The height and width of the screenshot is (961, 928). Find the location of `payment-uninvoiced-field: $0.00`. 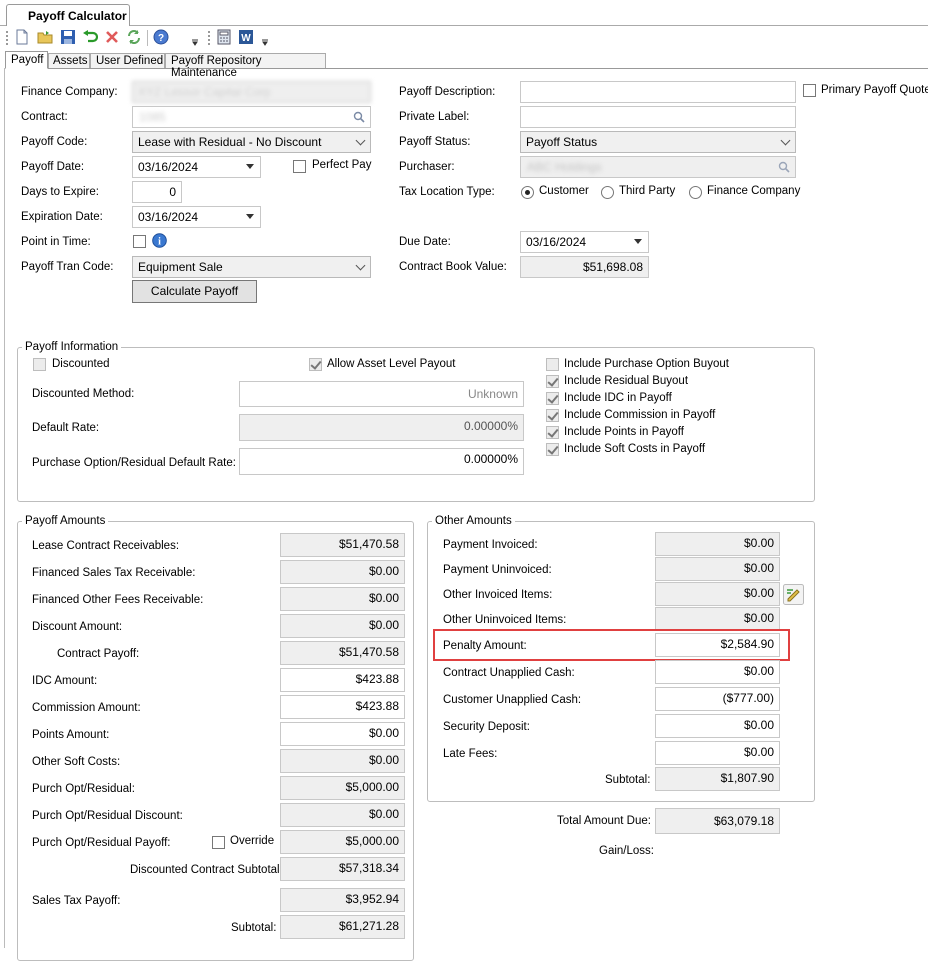

payment-uninvoiced-field: $0.00 is located at coordinates (717, 569).